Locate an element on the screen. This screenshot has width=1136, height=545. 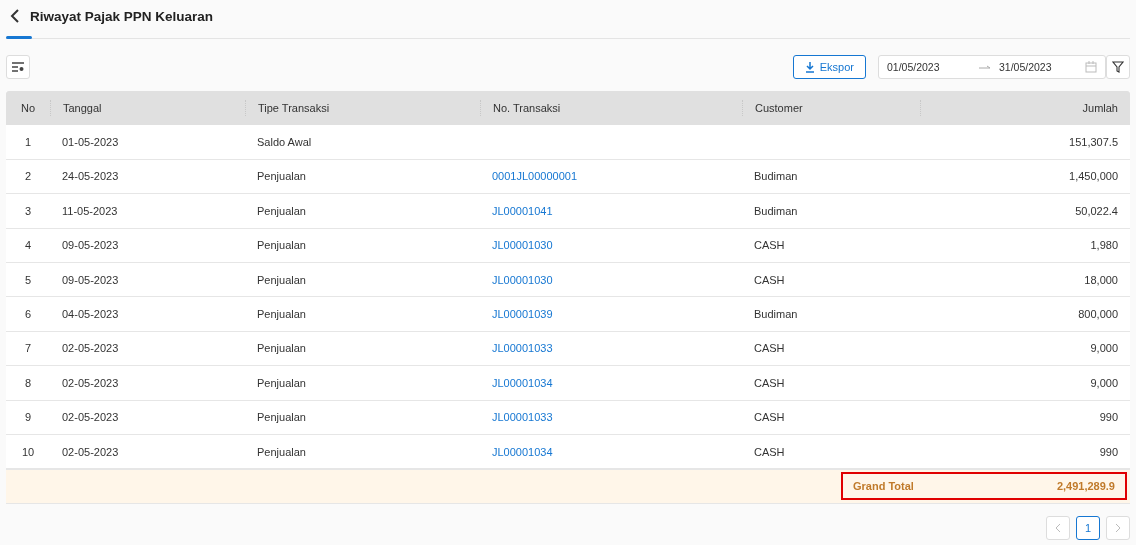
column-settings-button is located at coordinates (18, 67).